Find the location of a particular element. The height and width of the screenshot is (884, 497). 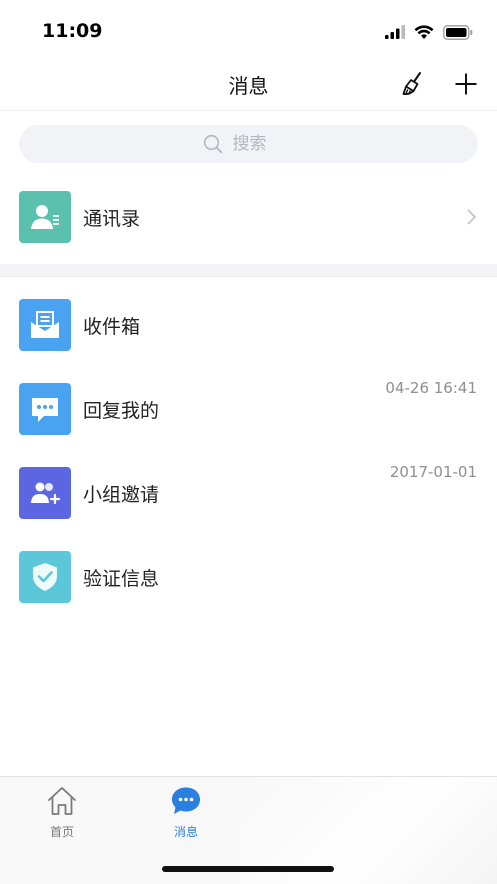

list-item-verification: 验证信息 is located at coordinates (248, 577).